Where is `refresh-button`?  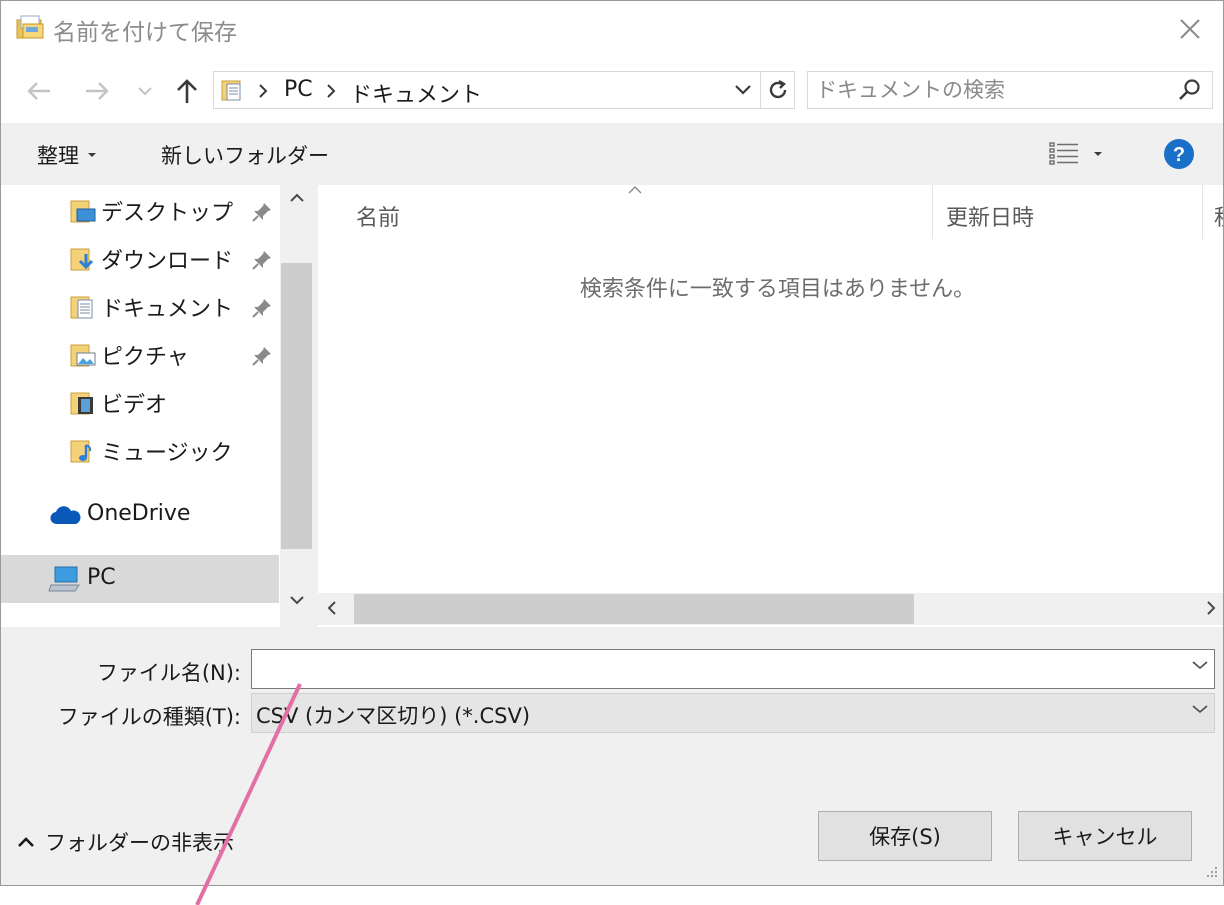 refresh-button is located at coordinates (777, 90).